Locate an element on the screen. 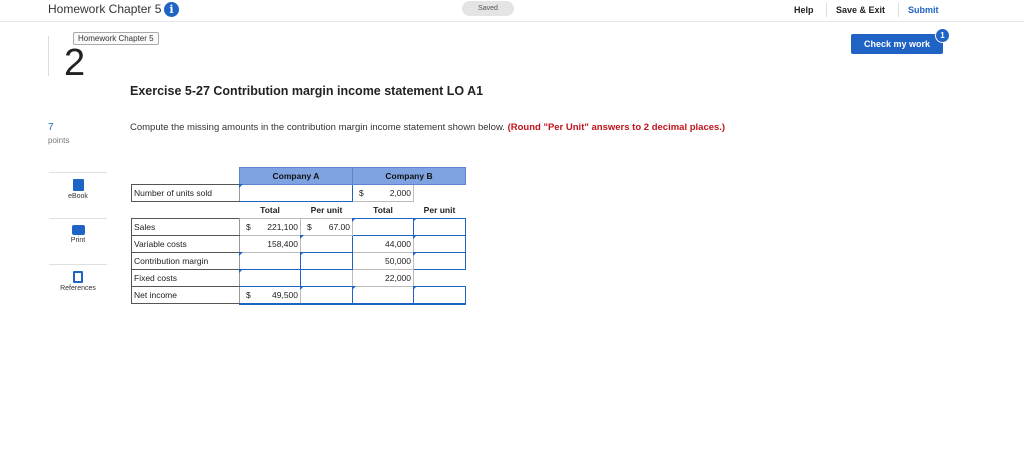 This screenshot has height=467, width=1024. net-income-a-total-value: 49,500 is located at coordinates (285, 294).